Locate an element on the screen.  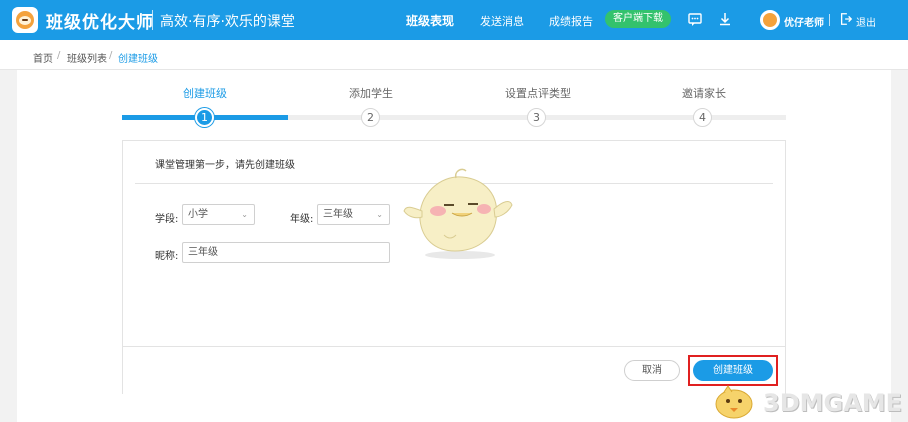
user-divider is located at coordinates (829, 20).